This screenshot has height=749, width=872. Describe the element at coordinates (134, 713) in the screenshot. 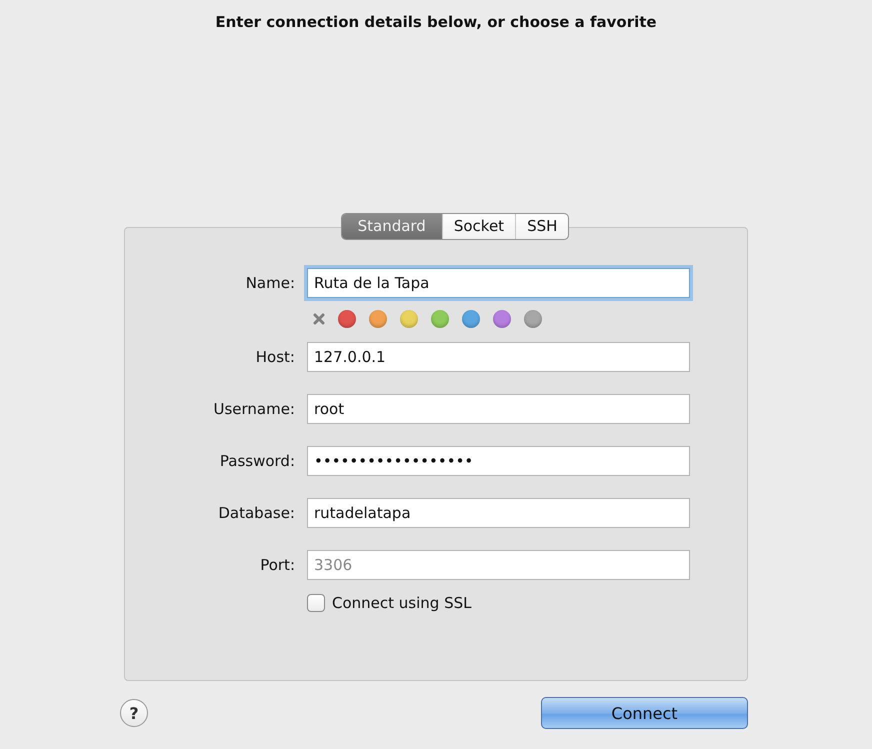

I see `help-button: ?` at that location.